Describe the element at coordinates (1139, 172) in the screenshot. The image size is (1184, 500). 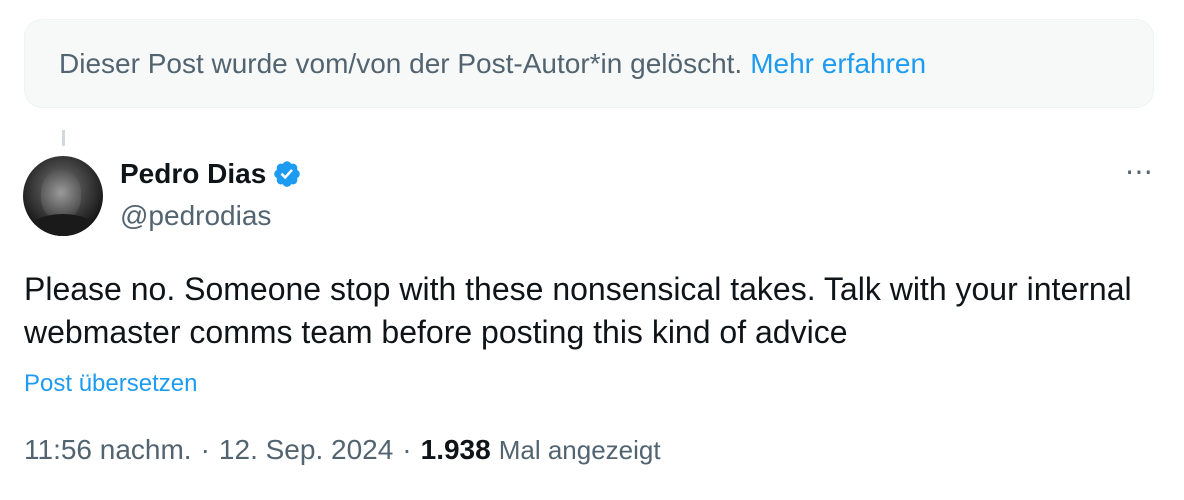
I see `more-options-icon: ⋯` at that location.